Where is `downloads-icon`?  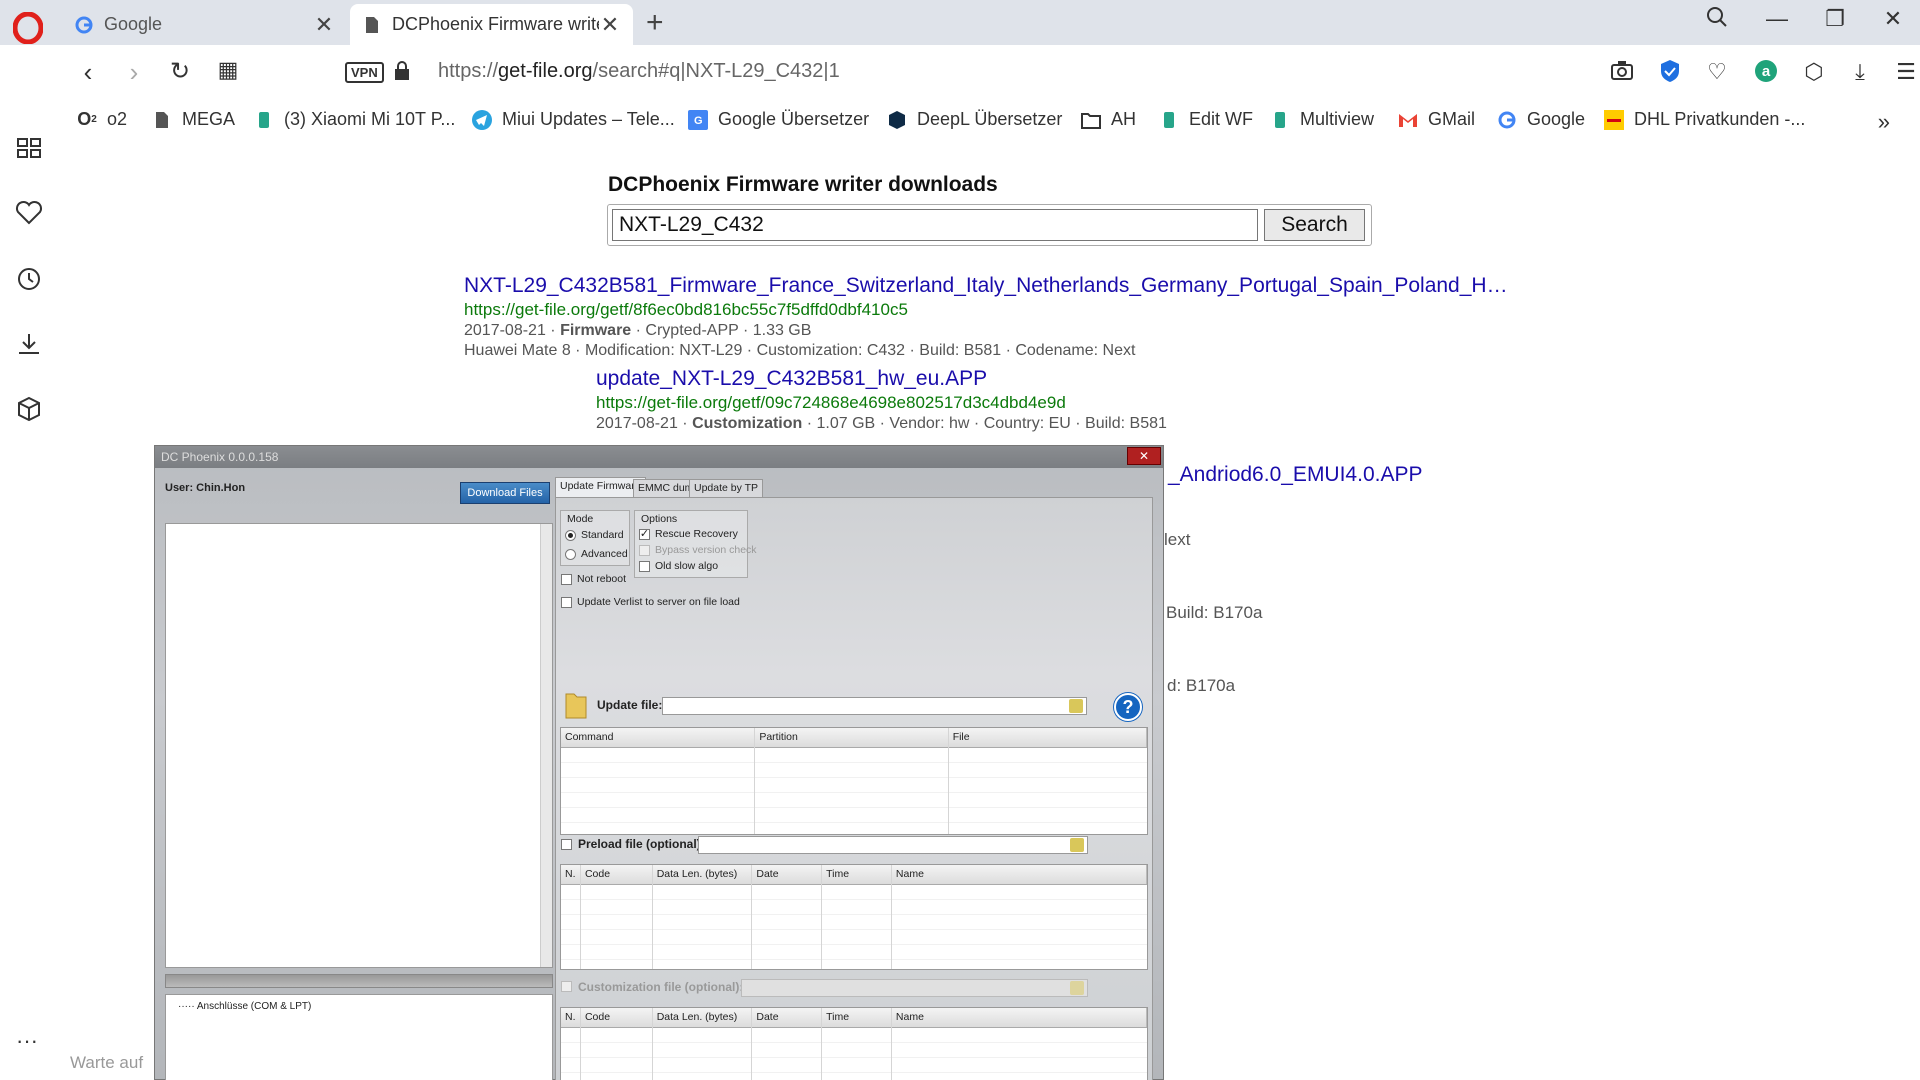
downloads-icon is located at coordinates (29, 344).